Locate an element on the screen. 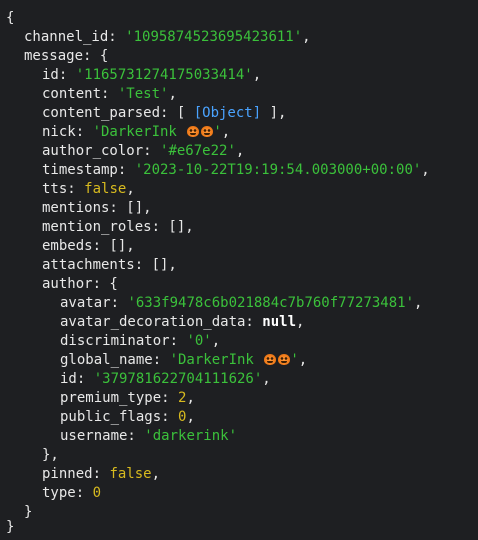 The image size is (478, 540). message-open-line: message: { is located at coordinates (66, 56).